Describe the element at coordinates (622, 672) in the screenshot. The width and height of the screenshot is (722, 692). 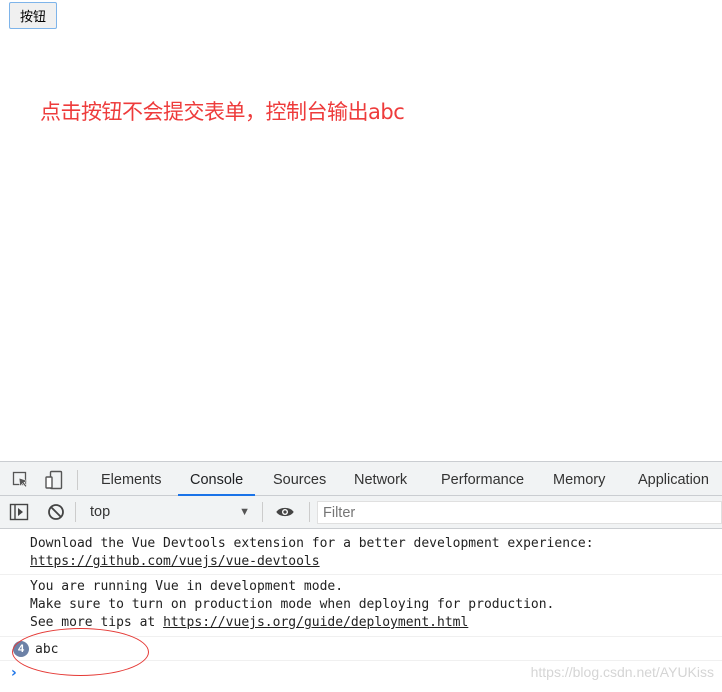
I see `watermark: https://blog.csdn.net/AYUKiss` at that location.